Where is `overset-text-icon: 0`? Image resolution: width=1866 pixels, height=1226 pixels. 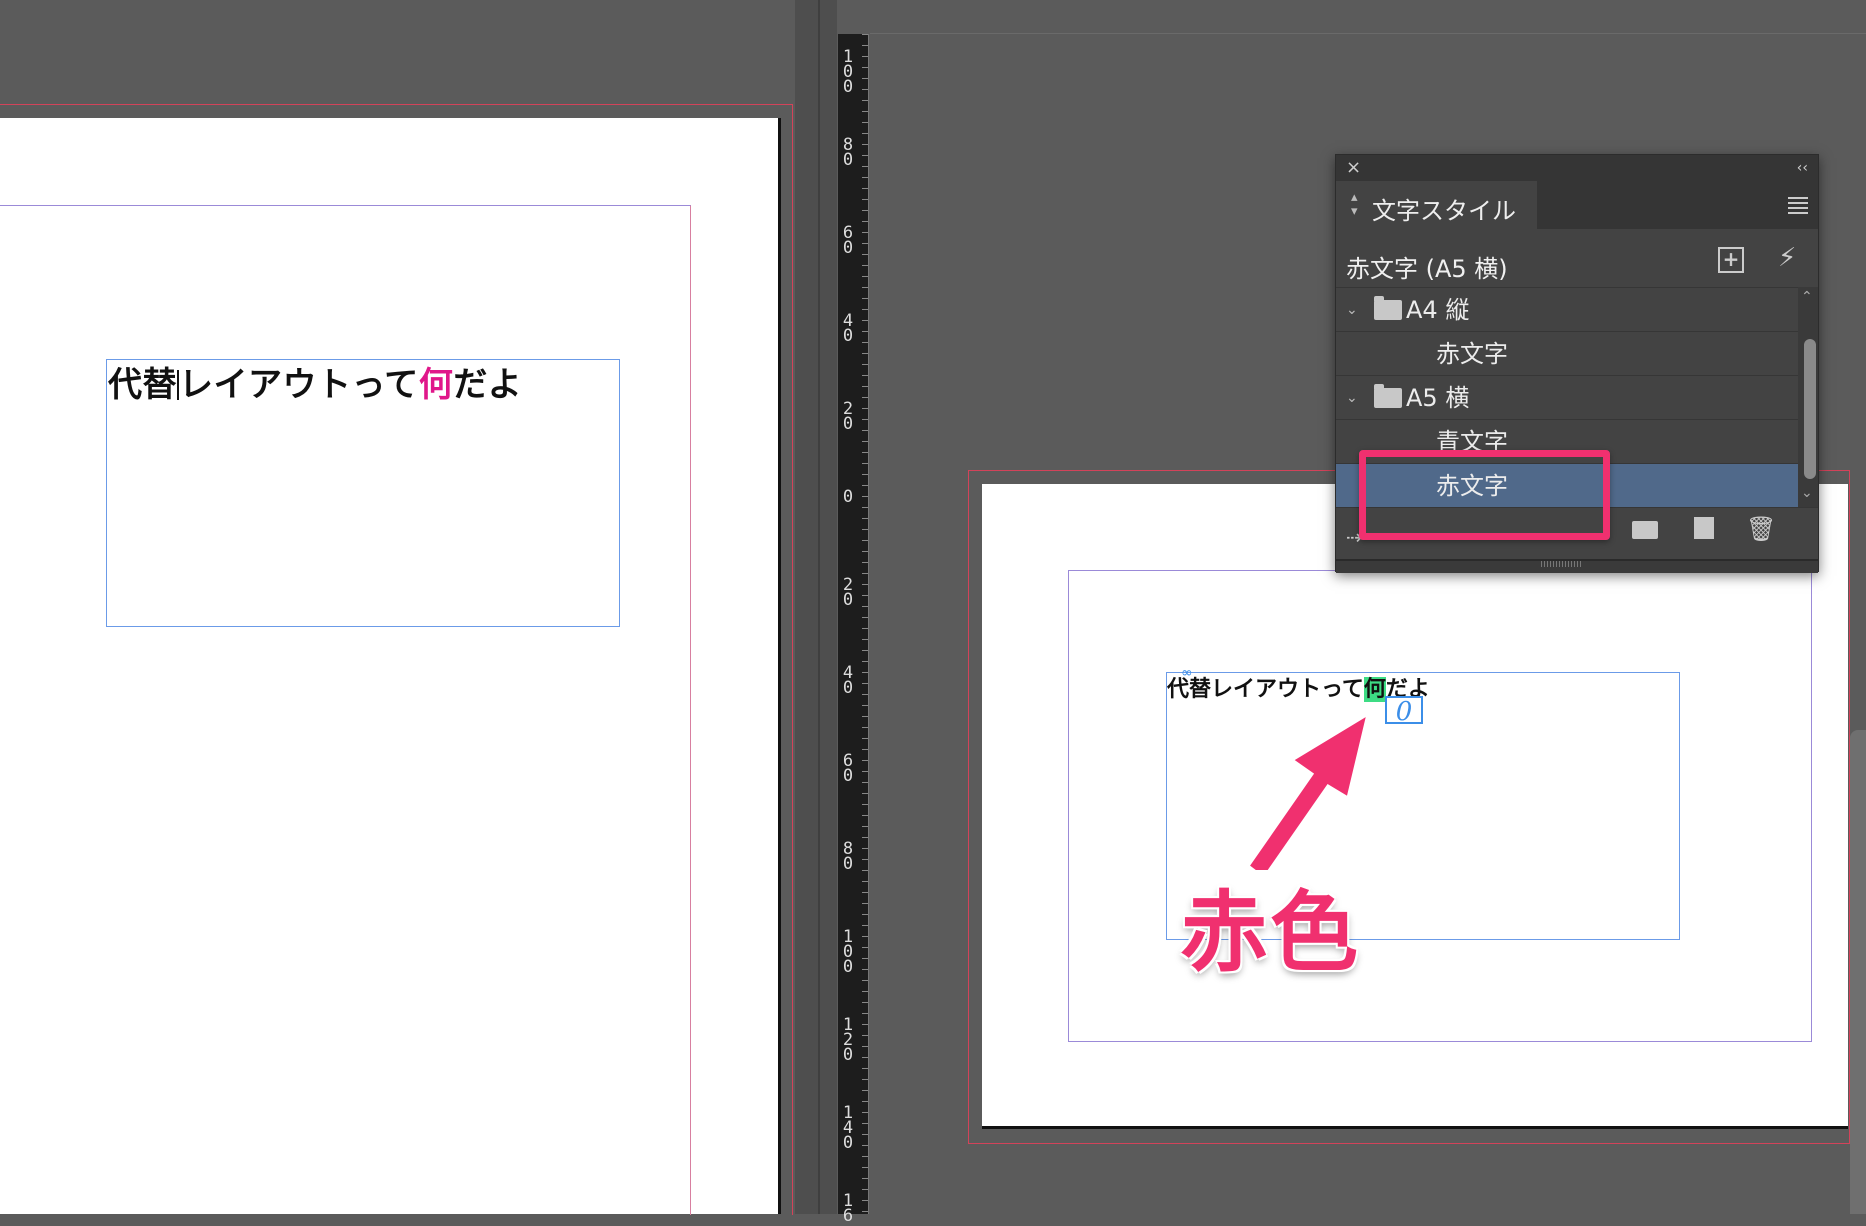
overset-text-icon: 0 is located at coordinates (1404, 711).